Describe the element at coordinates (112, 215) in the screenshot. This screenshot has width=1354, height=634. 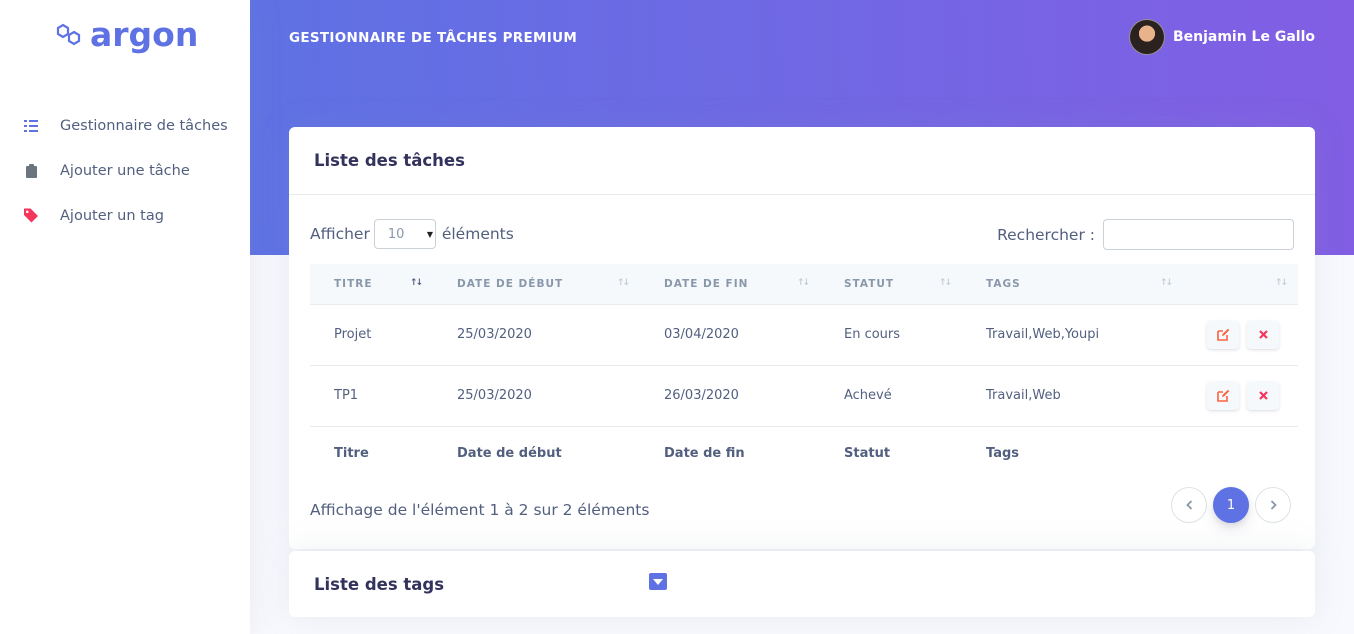
I see `sidebar-item-label: Ajouter un tag` at that location.